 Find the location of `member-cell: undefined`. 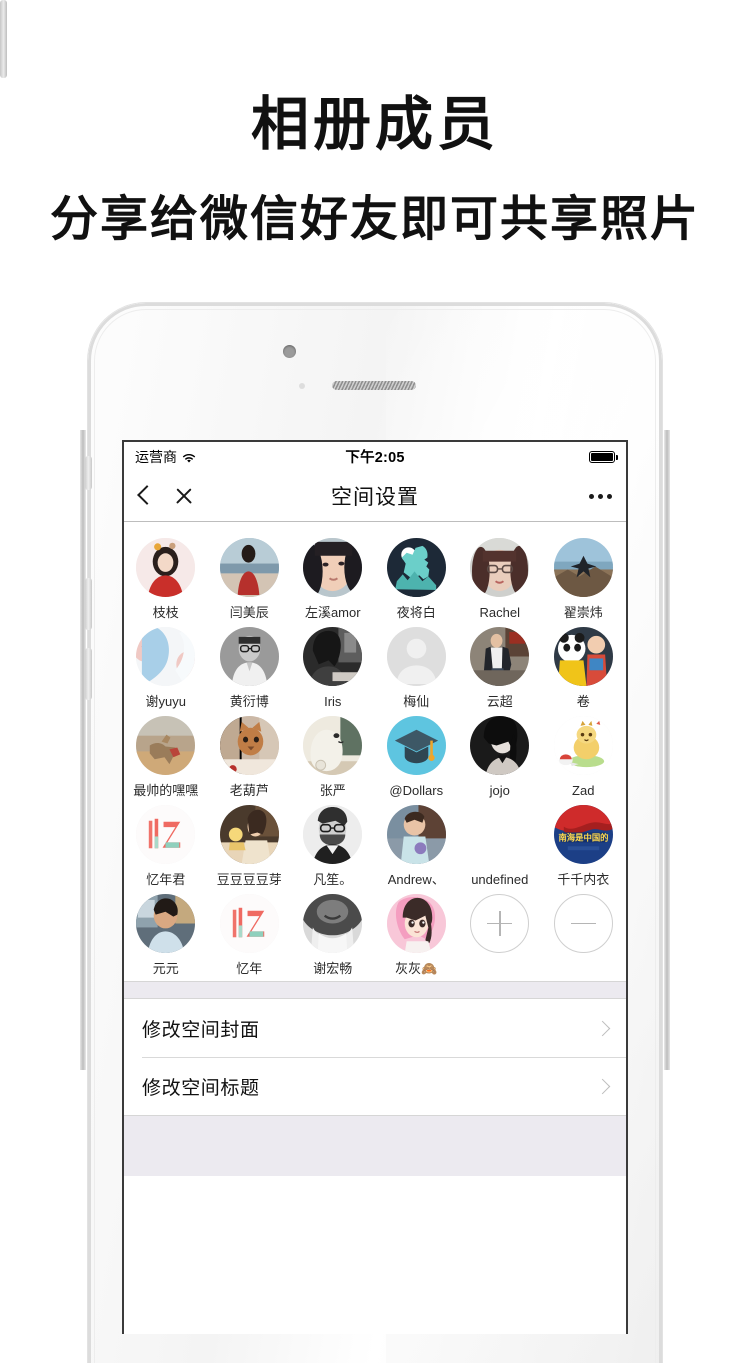

member-cell: undefined is located at coordinates (500, 843).